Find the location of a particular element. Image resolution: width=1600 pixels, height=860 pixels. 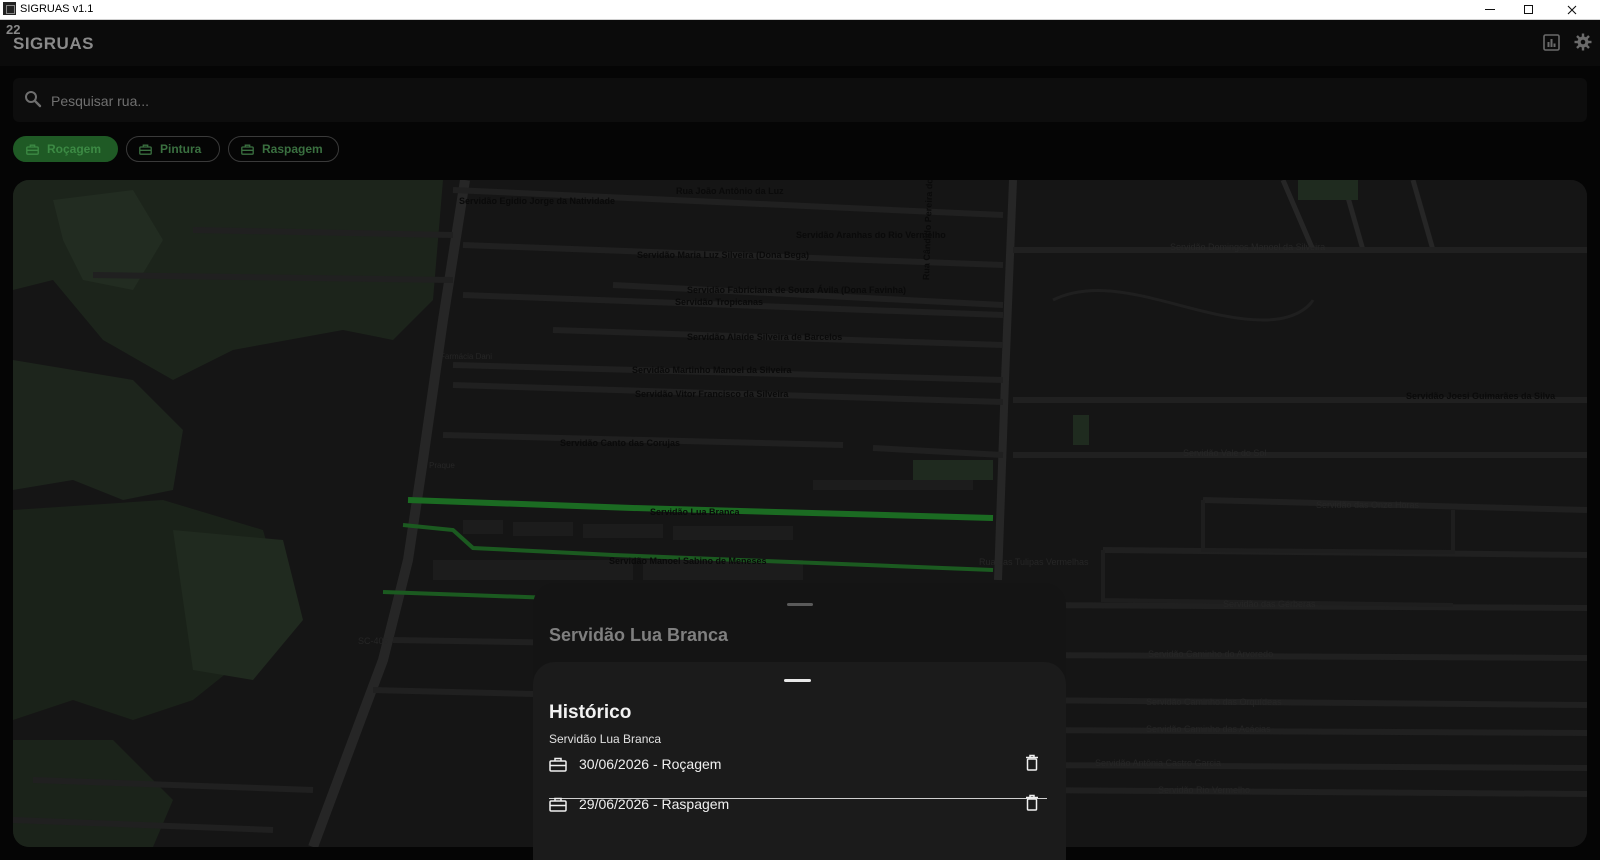

search-bar is located at coordinates (800, 100).